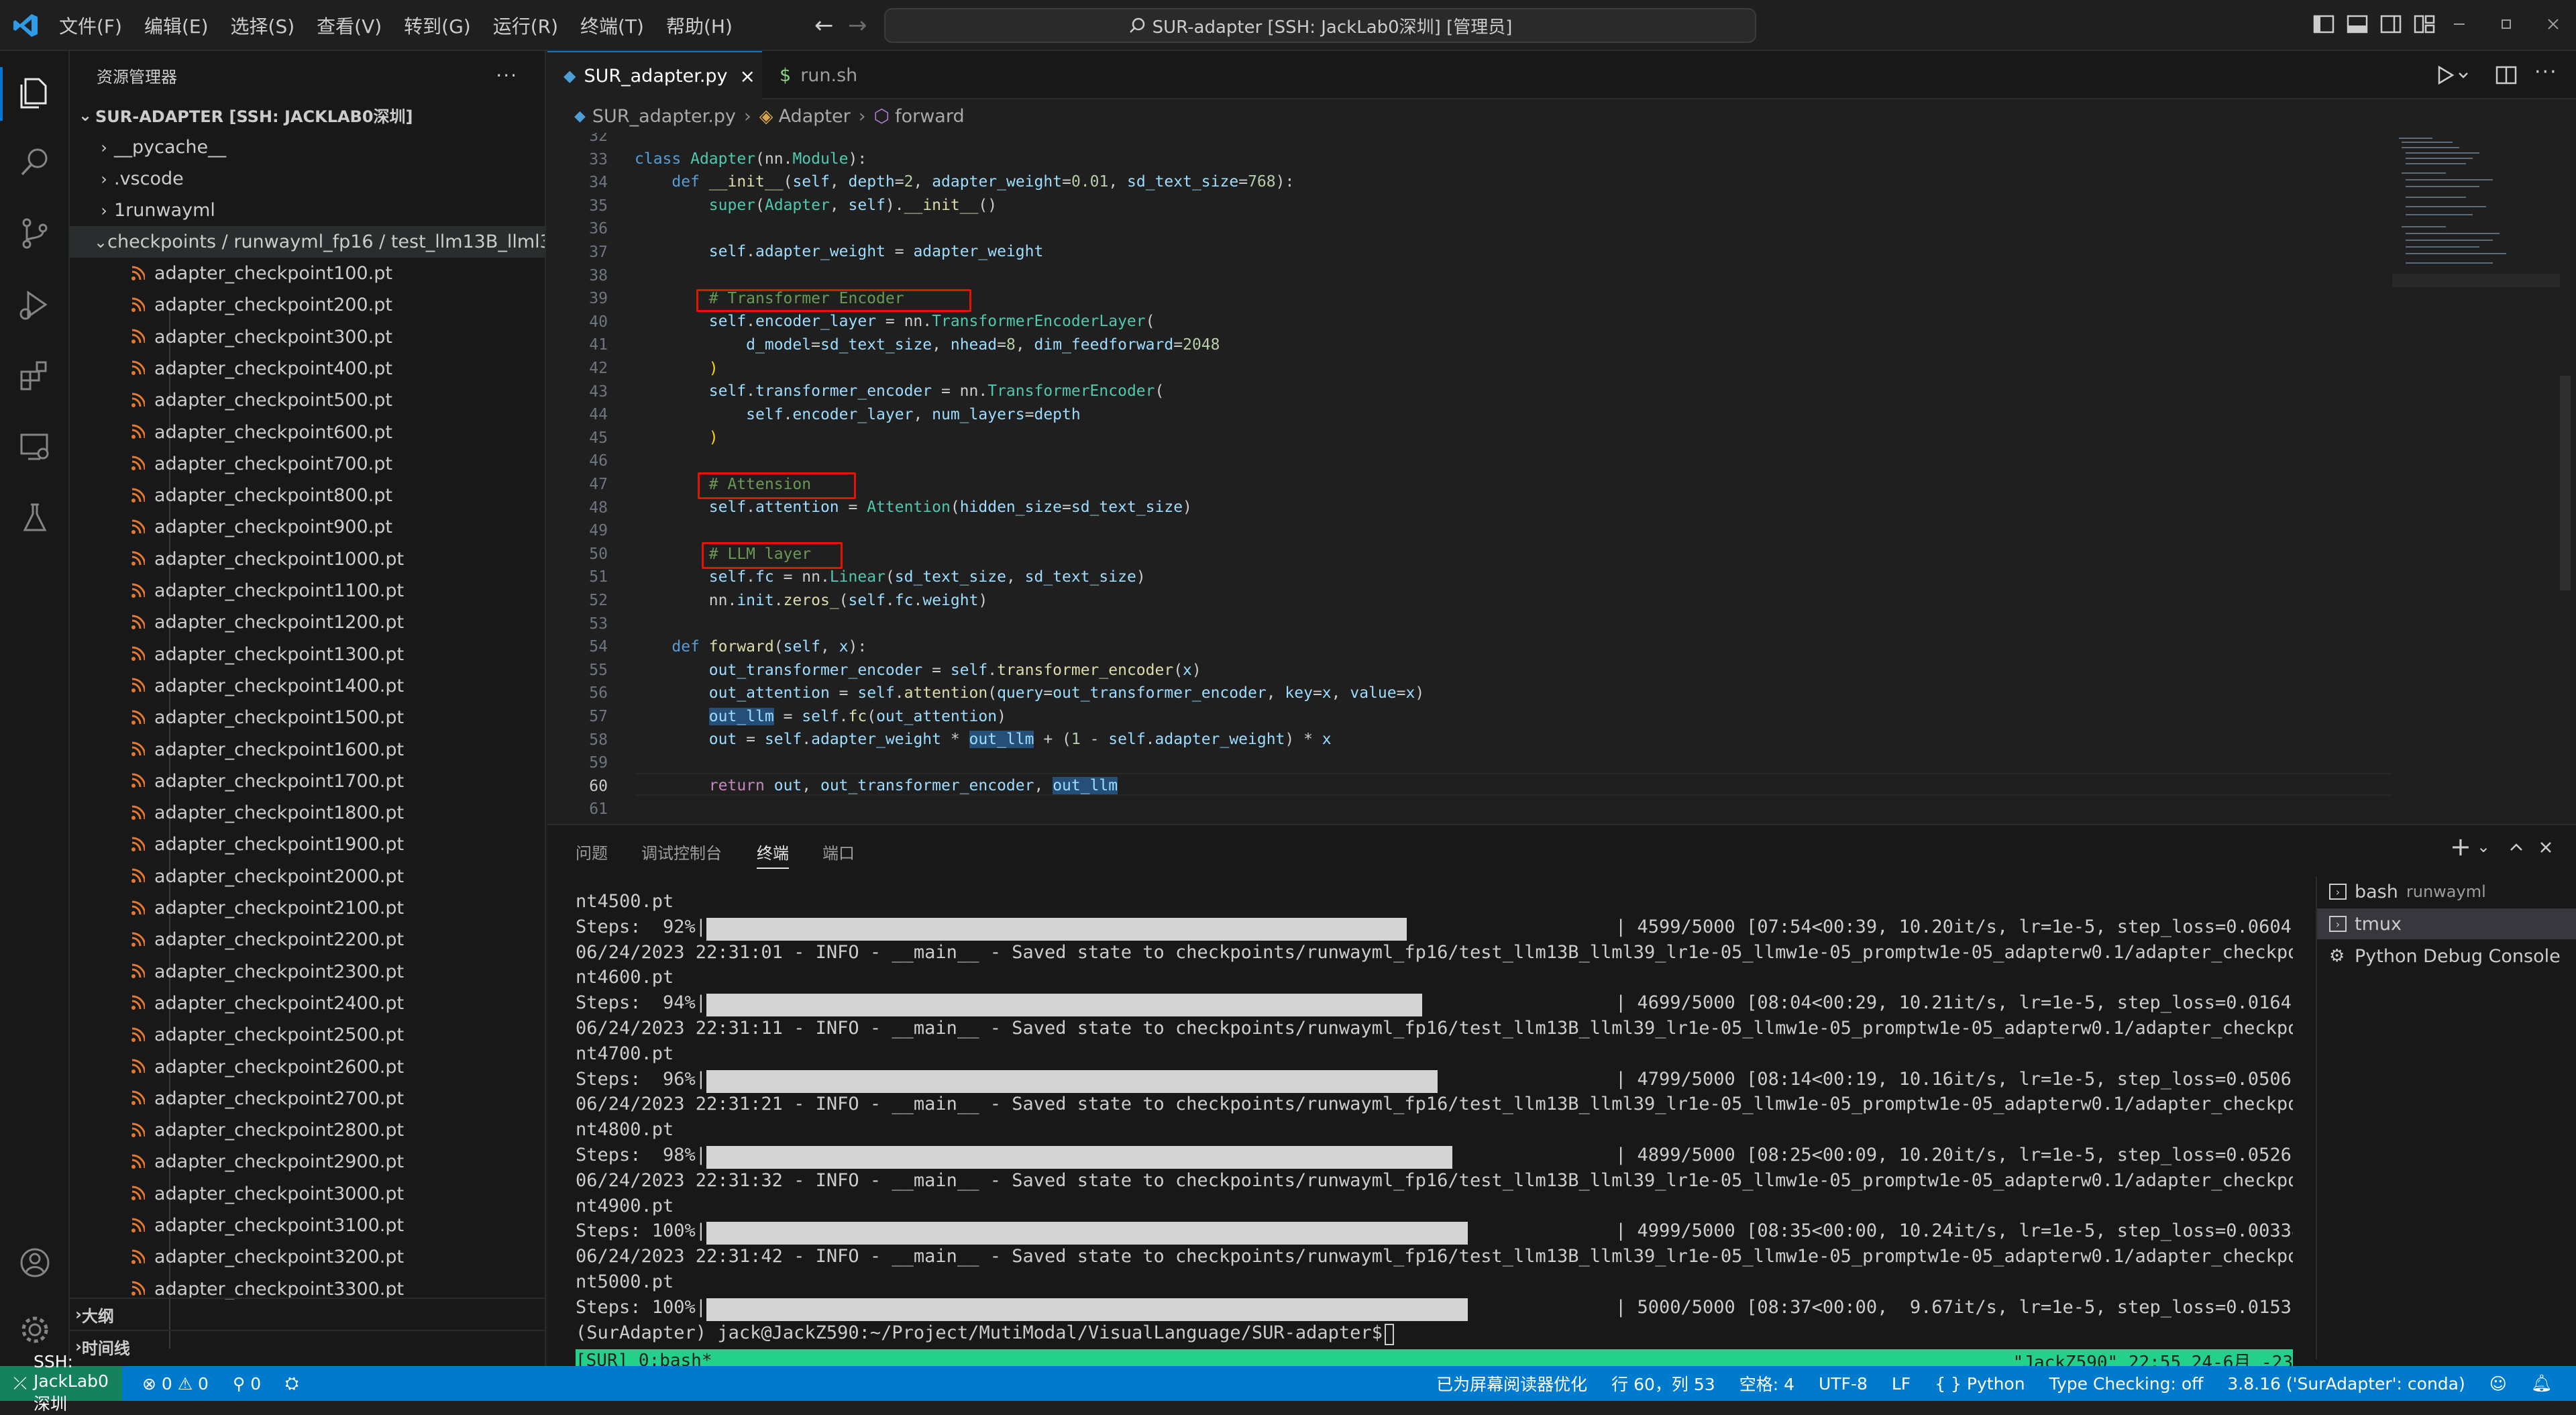  Describe the element at coordinates (35, 92) in the screenshot. I see `explorer-icon` at that location.